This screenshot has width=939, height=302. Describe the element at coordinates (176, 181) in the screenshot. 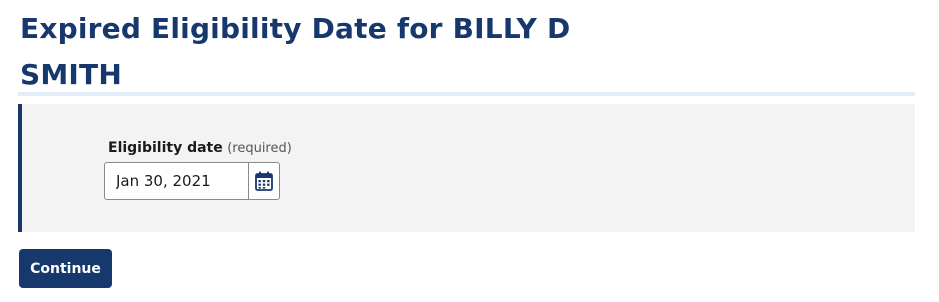

I see `eligibility-date-input` at that location.